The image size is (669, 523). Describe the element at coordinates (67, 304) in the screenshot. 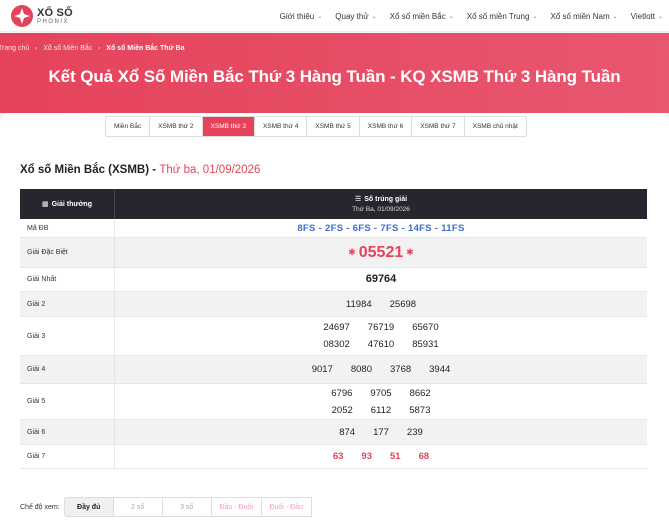

I see `prize-label: Giải 2` at that location.